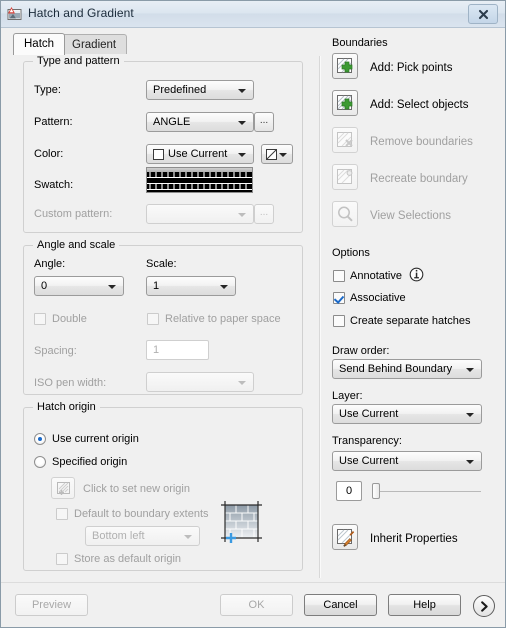 The width and height of the screenshot is (506, 628). I want to click on group-type-and-pattern-title: Type and pattern, so click(78, 61).